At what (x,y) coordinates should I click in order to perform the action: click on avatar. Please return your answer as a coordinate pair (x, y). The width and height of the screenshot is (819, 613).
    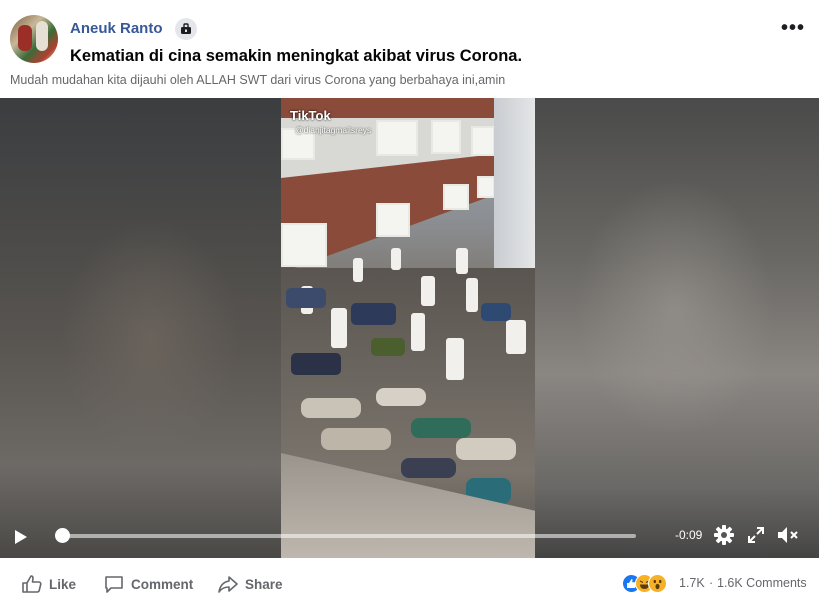
    Looking at the image, I should click on (34, 39).